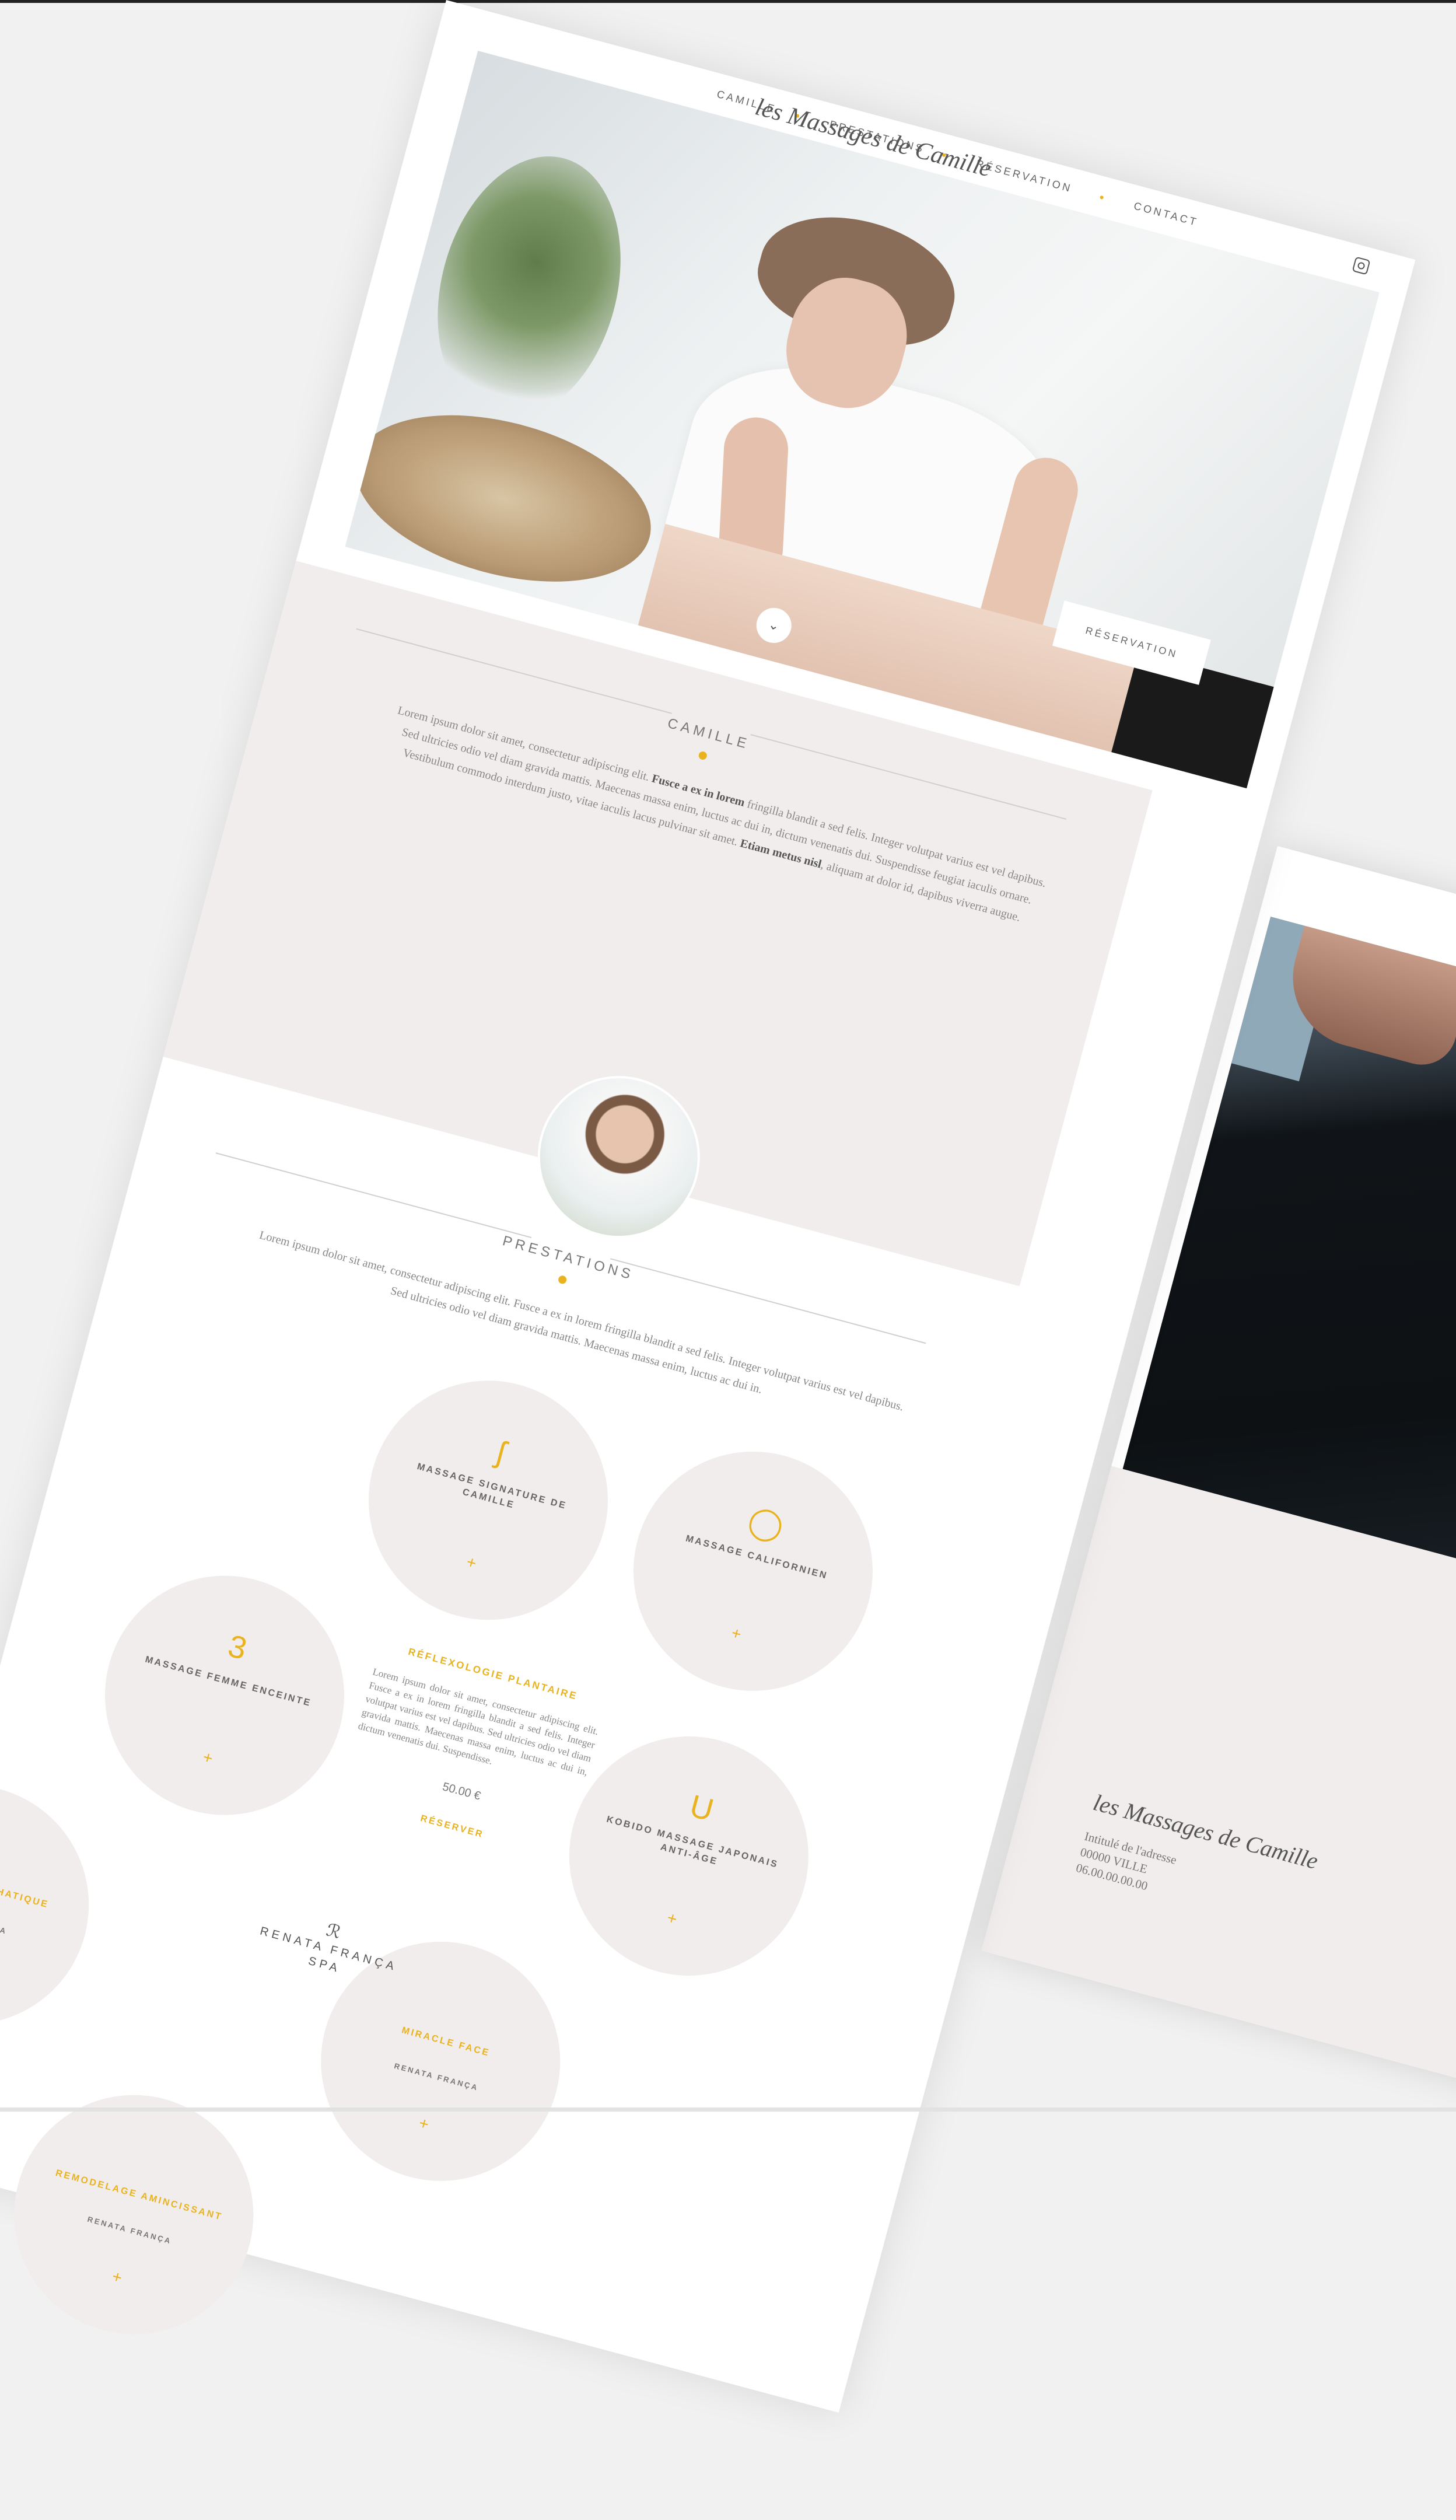 The height and width of the screenshot is (2520, 1456). What do you see at coordinates (488, 1500) in the screenshot?
I see `service-massage-signature: ʃ MASSAGE SIGNATURE DE CAMILLE +` at bounding box center [488, 1500].